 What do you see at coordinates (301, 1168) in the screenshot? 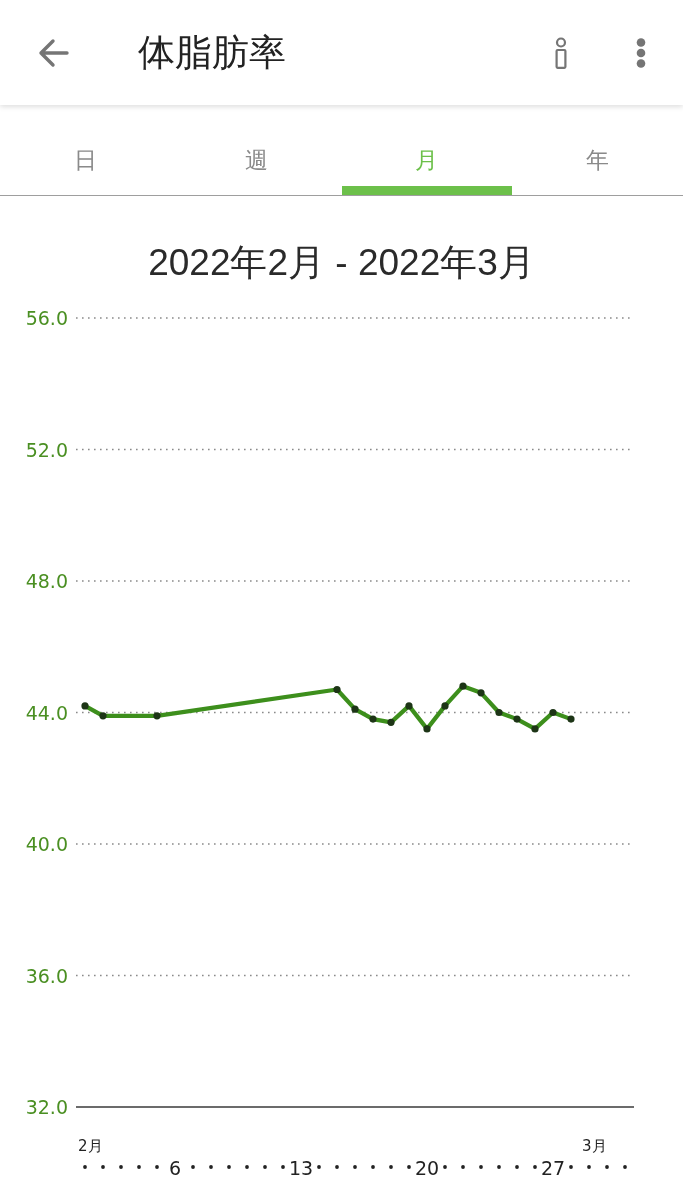
I see `x-axis-label: 13` at bounding box center [301, 1168].